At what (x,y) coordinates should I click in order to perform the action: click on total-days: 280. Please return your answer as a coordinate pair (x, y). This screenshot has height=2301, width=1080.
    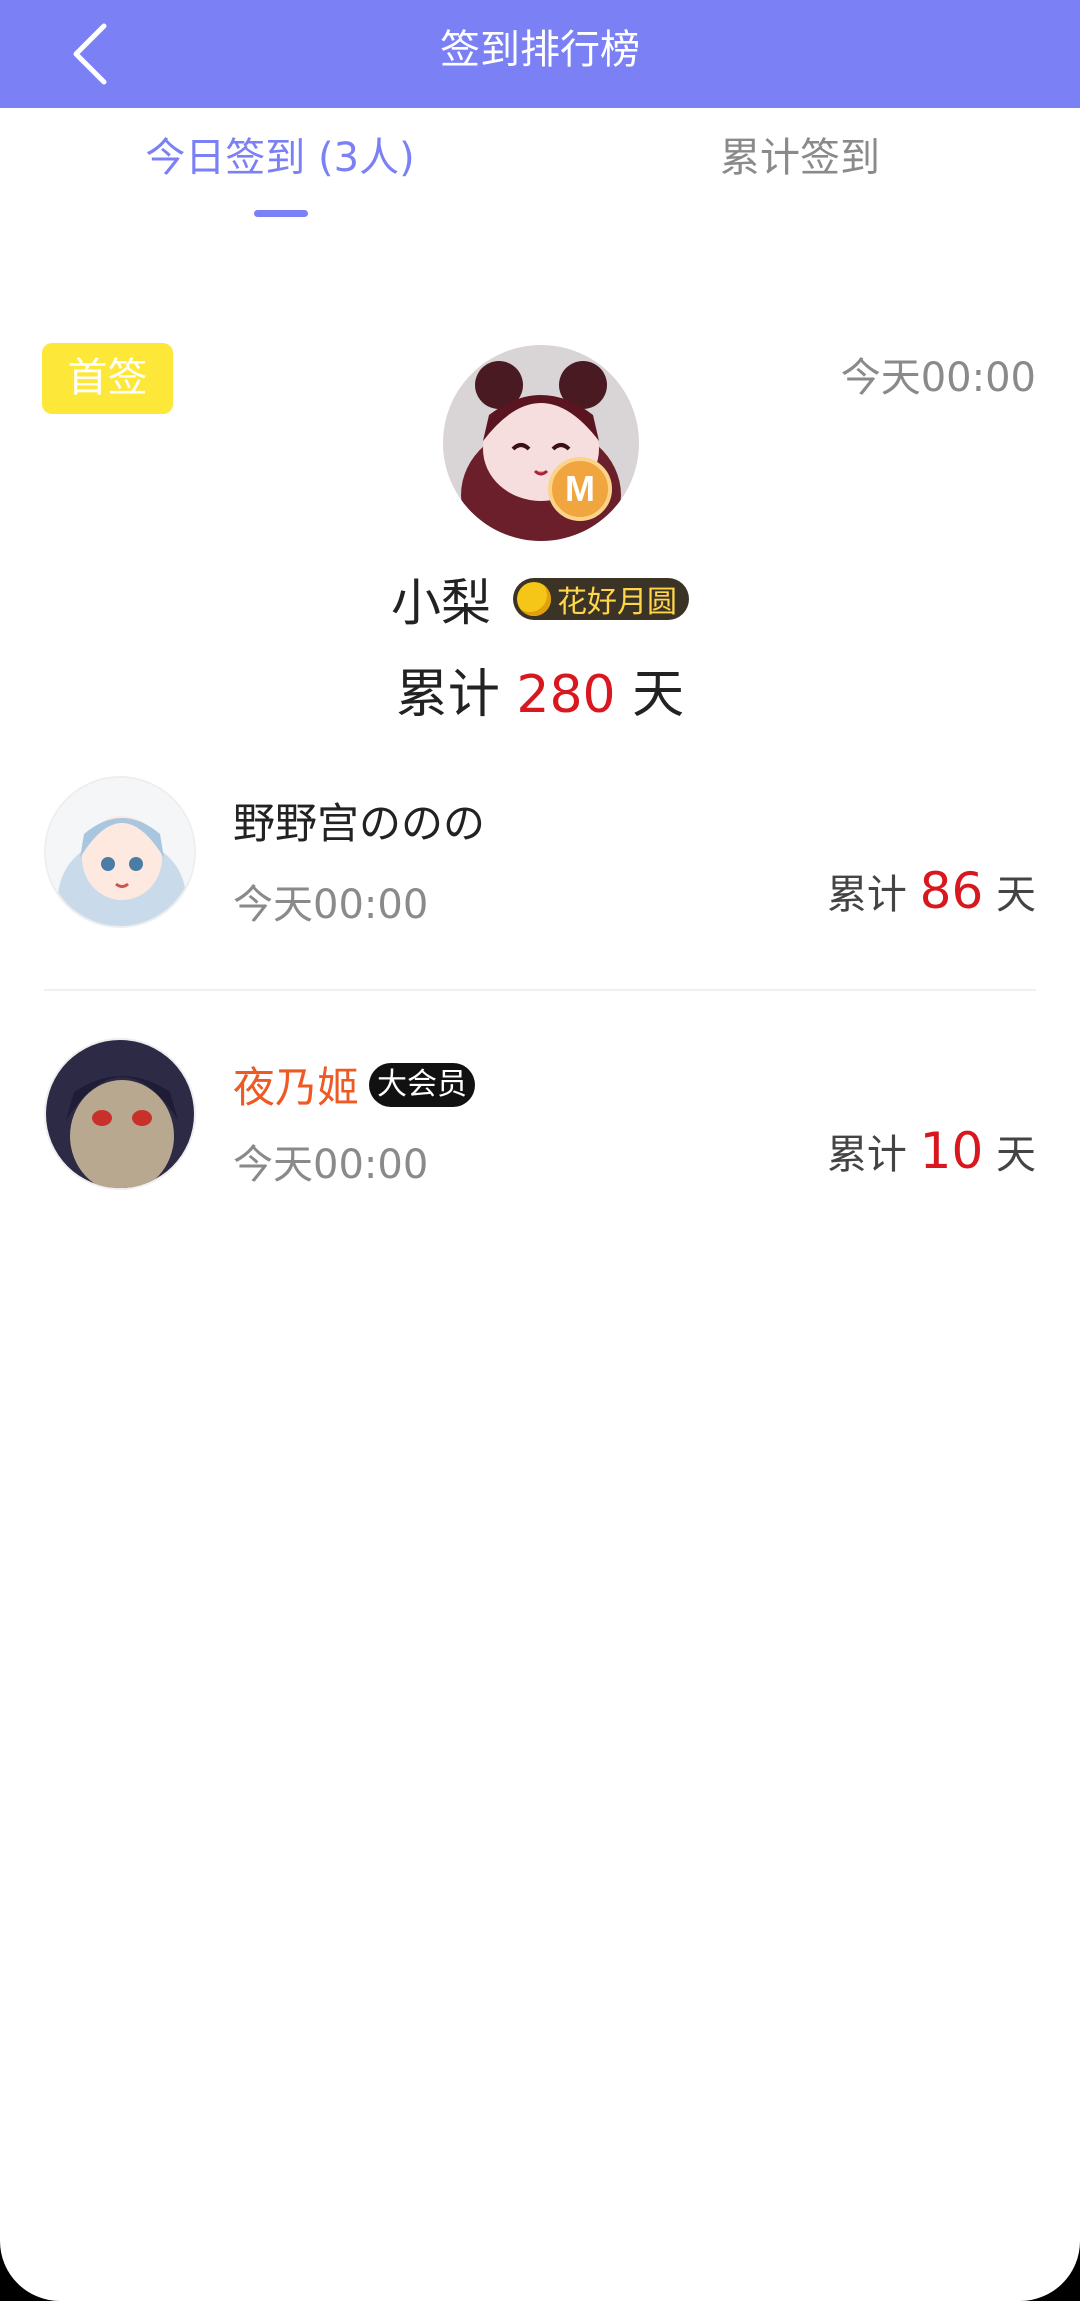
    Looking at the image, I should click on (566, 695).